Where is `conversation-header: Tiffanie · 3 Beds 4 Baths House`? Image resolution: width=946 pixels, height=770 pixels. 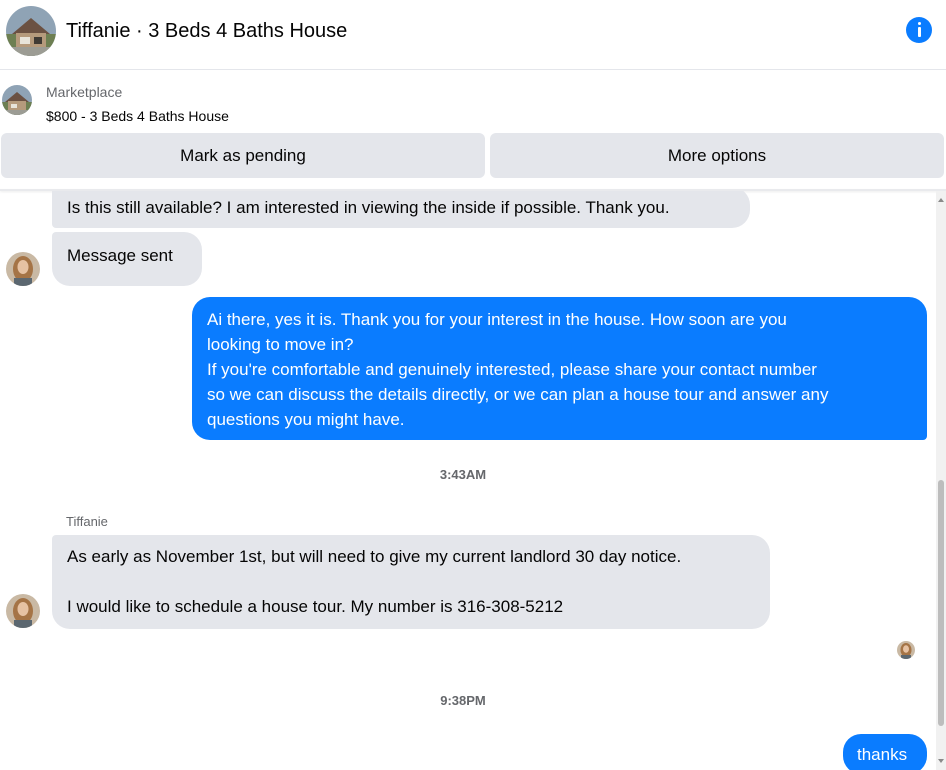 conversation-header: Tiffanie · 3 Beds 4 Baths House is located at coordinates (473, 35).